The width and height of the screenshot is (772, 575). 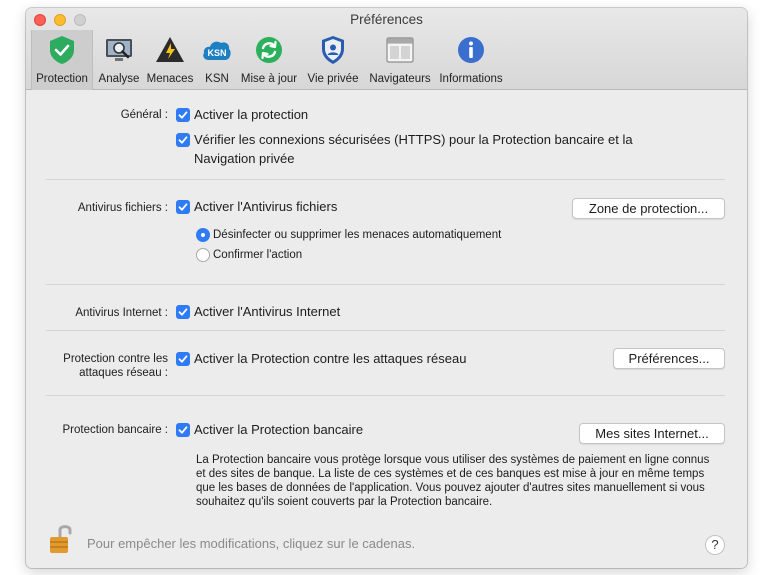 What do you see at coordinates (62, 50) in the screenshot?
I see `shield-check-icon` at bounding box center [62, 50].